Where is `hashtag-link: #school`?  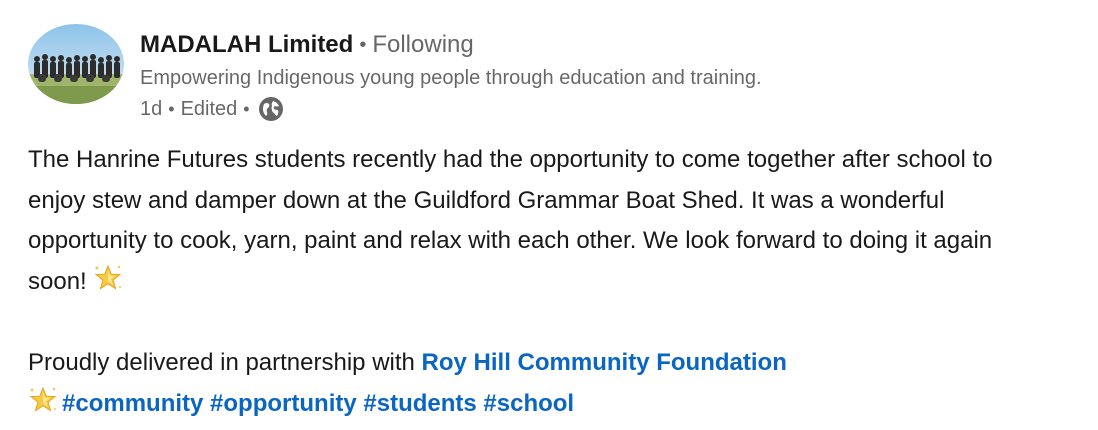 hashtag-link: #school is located at coordinates (528, 403).